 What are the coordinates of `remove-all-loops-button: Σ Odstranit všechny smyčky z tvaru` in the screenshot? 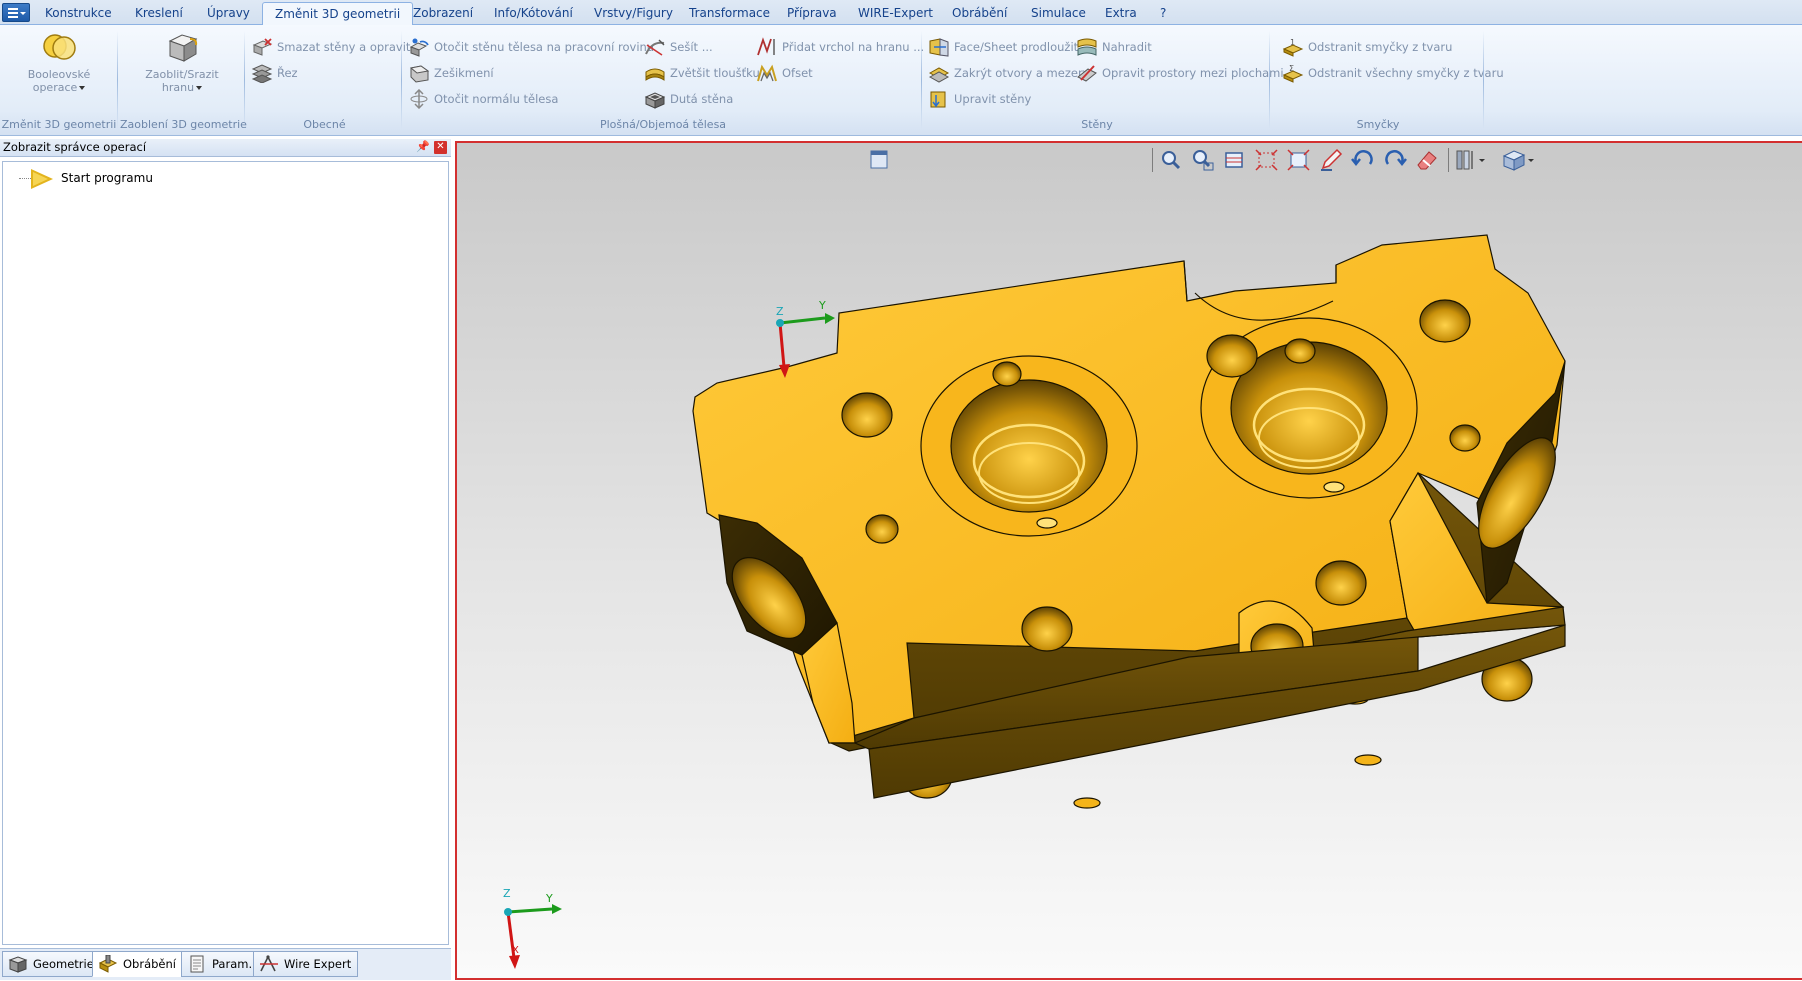 It's located at (1392, 73).